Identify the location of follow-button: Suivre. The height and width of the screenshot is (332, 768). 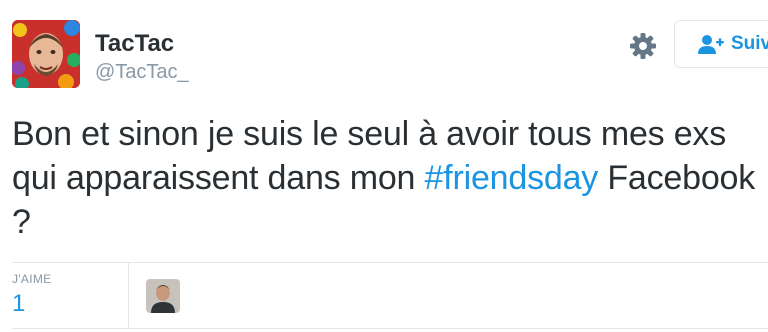
(721, 44).